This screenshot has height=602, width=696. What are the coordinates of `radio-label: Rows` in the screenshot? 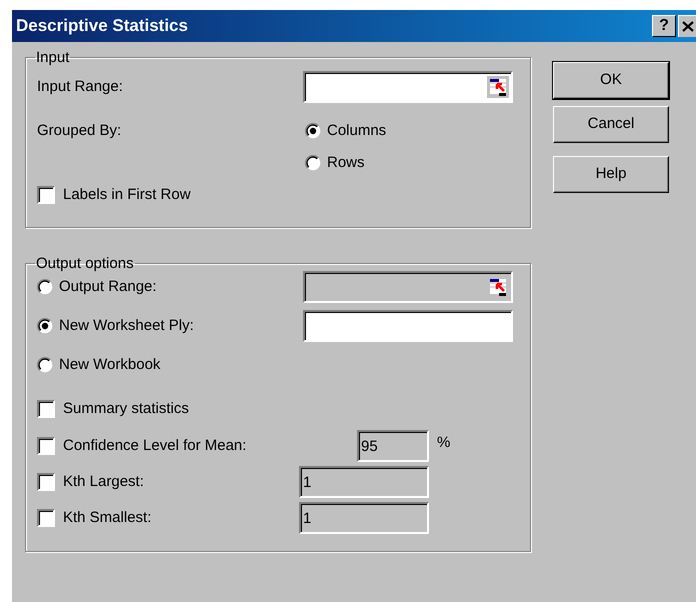 It's located at (346, 162).